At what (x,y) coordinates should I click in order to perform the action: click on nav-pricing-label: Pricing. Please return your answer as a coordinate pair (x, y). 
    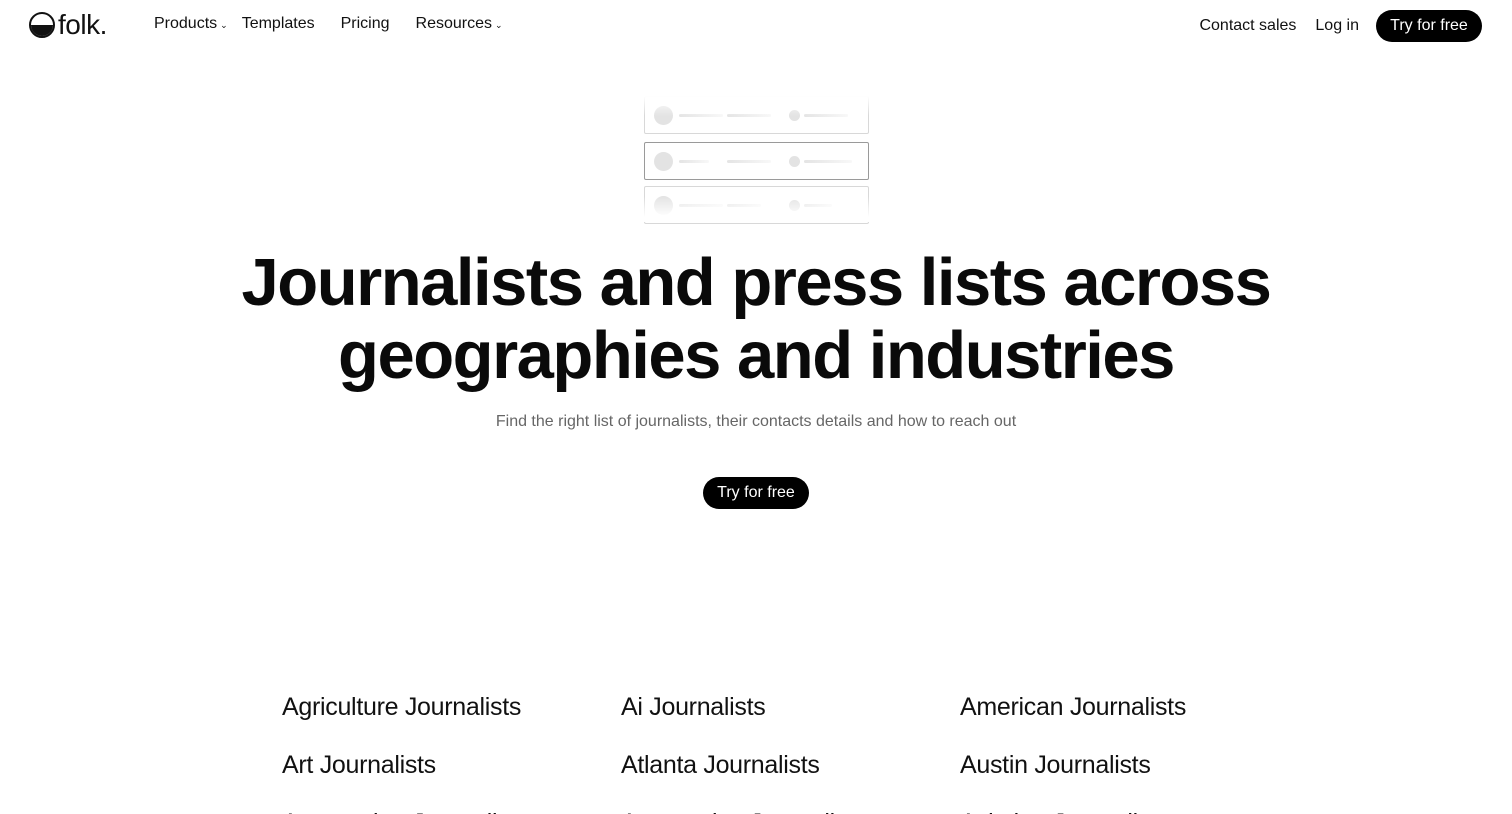
    Looking at the image, I should click on (365, 23).